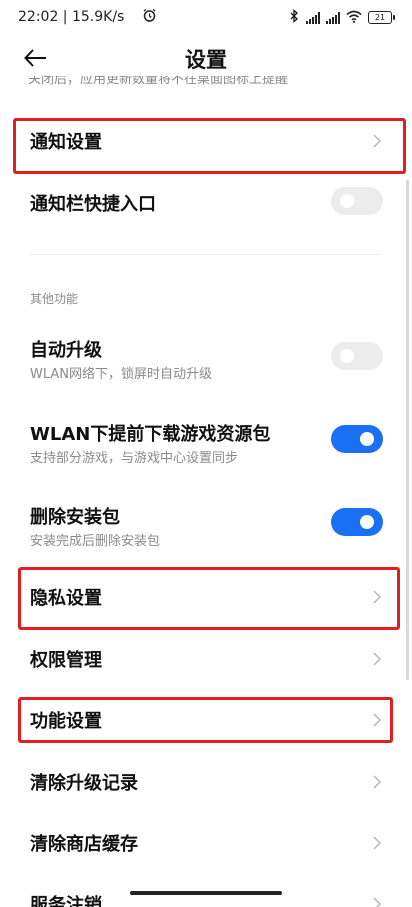 This screenshot has width=412, height=907. Describe the element at coordinates (134, 458) in the screenshot. I see `row-subtitle: 支持部分游戏，与游戏中心设置同步` at that location.